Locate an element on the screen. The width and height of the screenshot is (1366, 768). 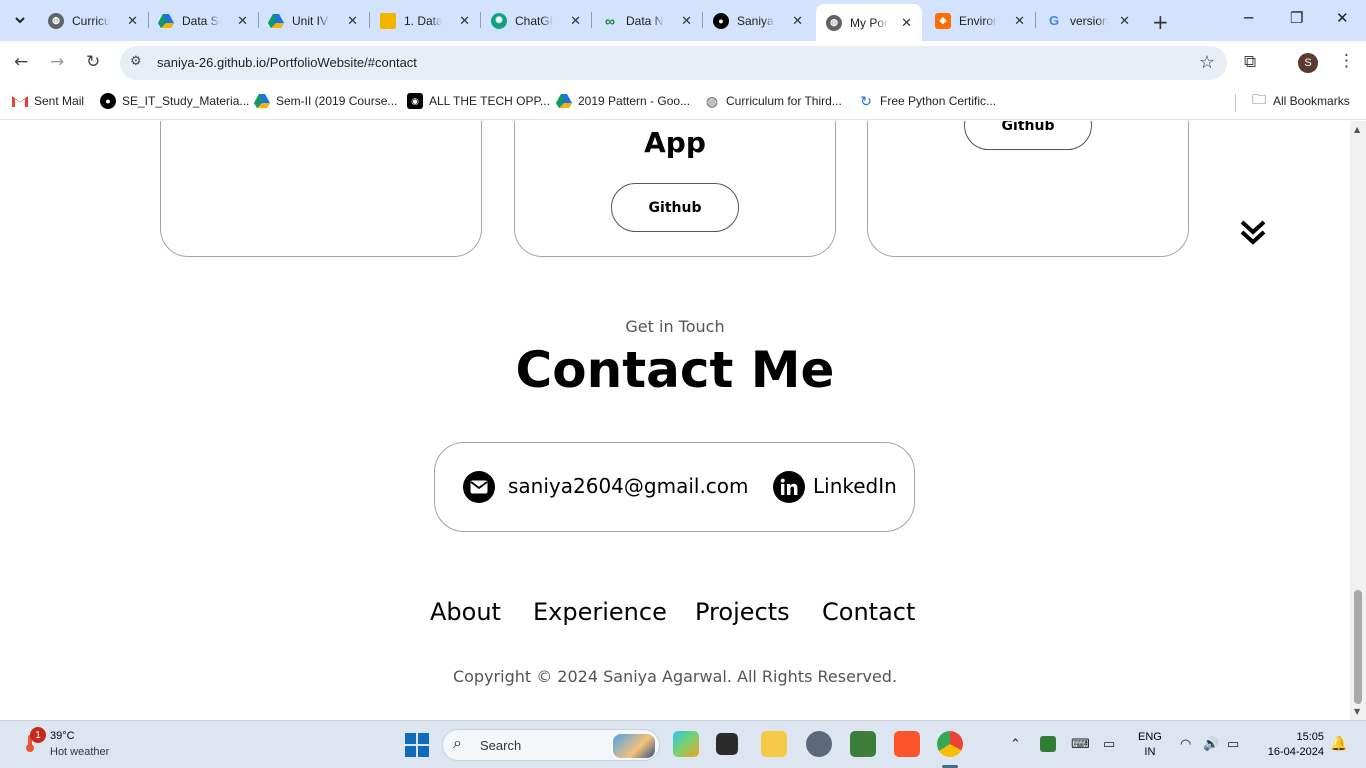
email-link: saniya2604@gmail.com is located at coordinates (628, 486).